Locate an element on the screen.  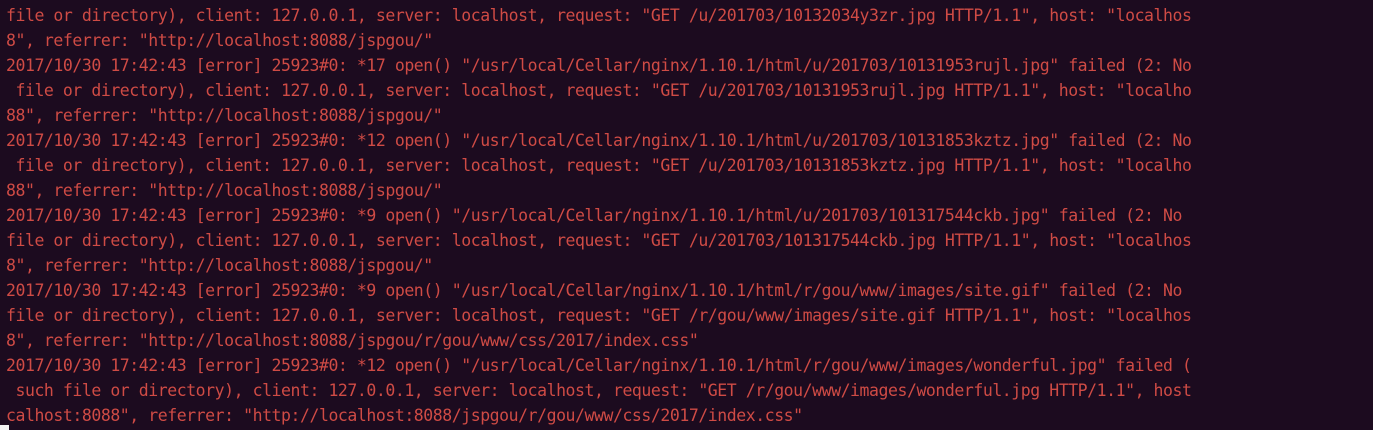
terminal-cursor is located at coordinates (4, 427).